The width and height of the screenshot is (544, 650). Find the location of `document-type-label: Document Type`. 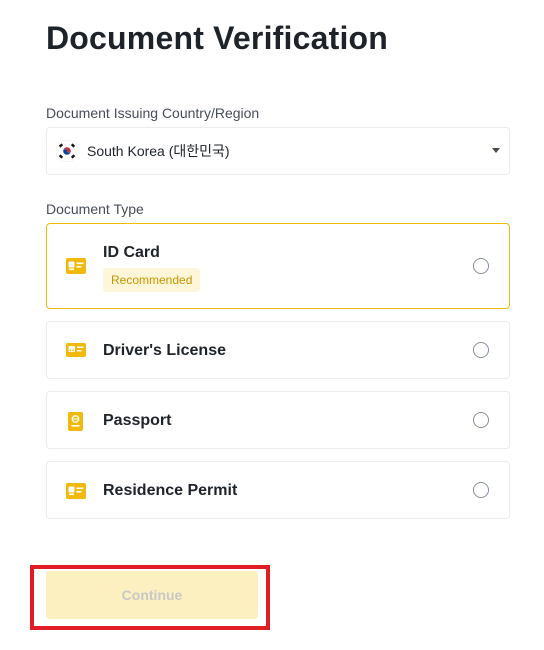

document-type-label: Document Type is located at coordinates (95, 209).